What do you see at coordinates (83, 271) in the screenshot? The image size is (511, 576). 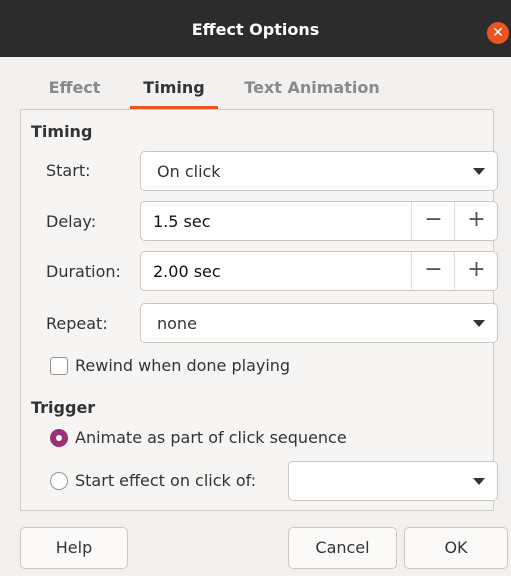 I see `duration-label: Duration:` at bounding box center [83, 271].